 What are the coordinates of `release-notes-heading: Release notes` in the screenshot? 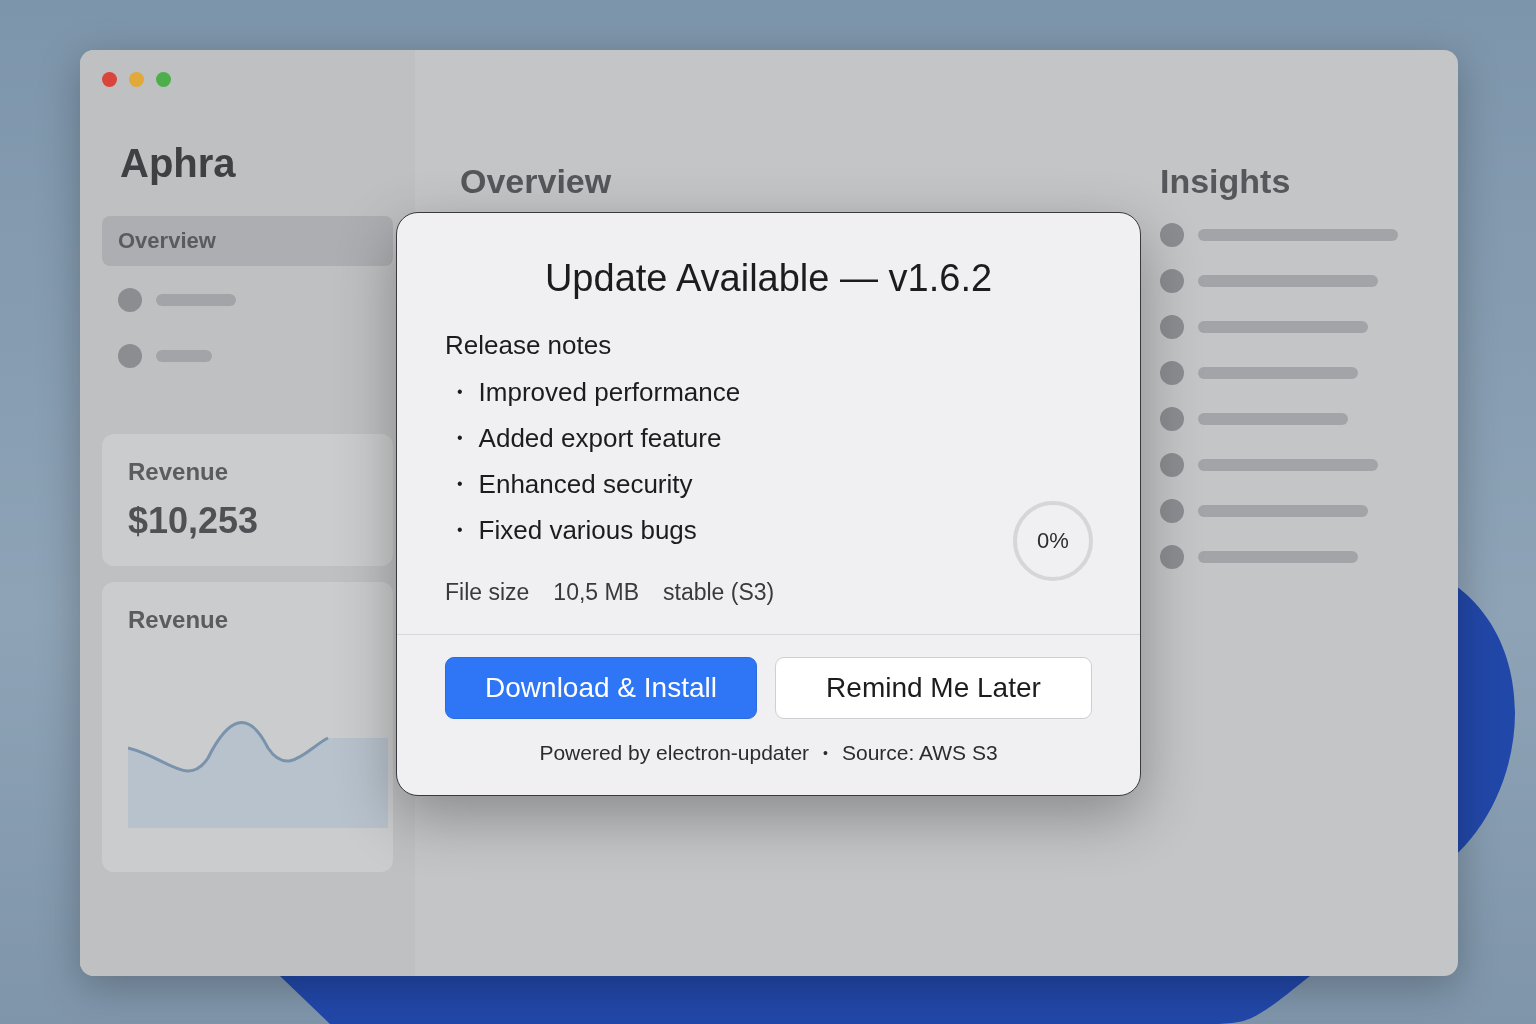 It's located at (529, 345).